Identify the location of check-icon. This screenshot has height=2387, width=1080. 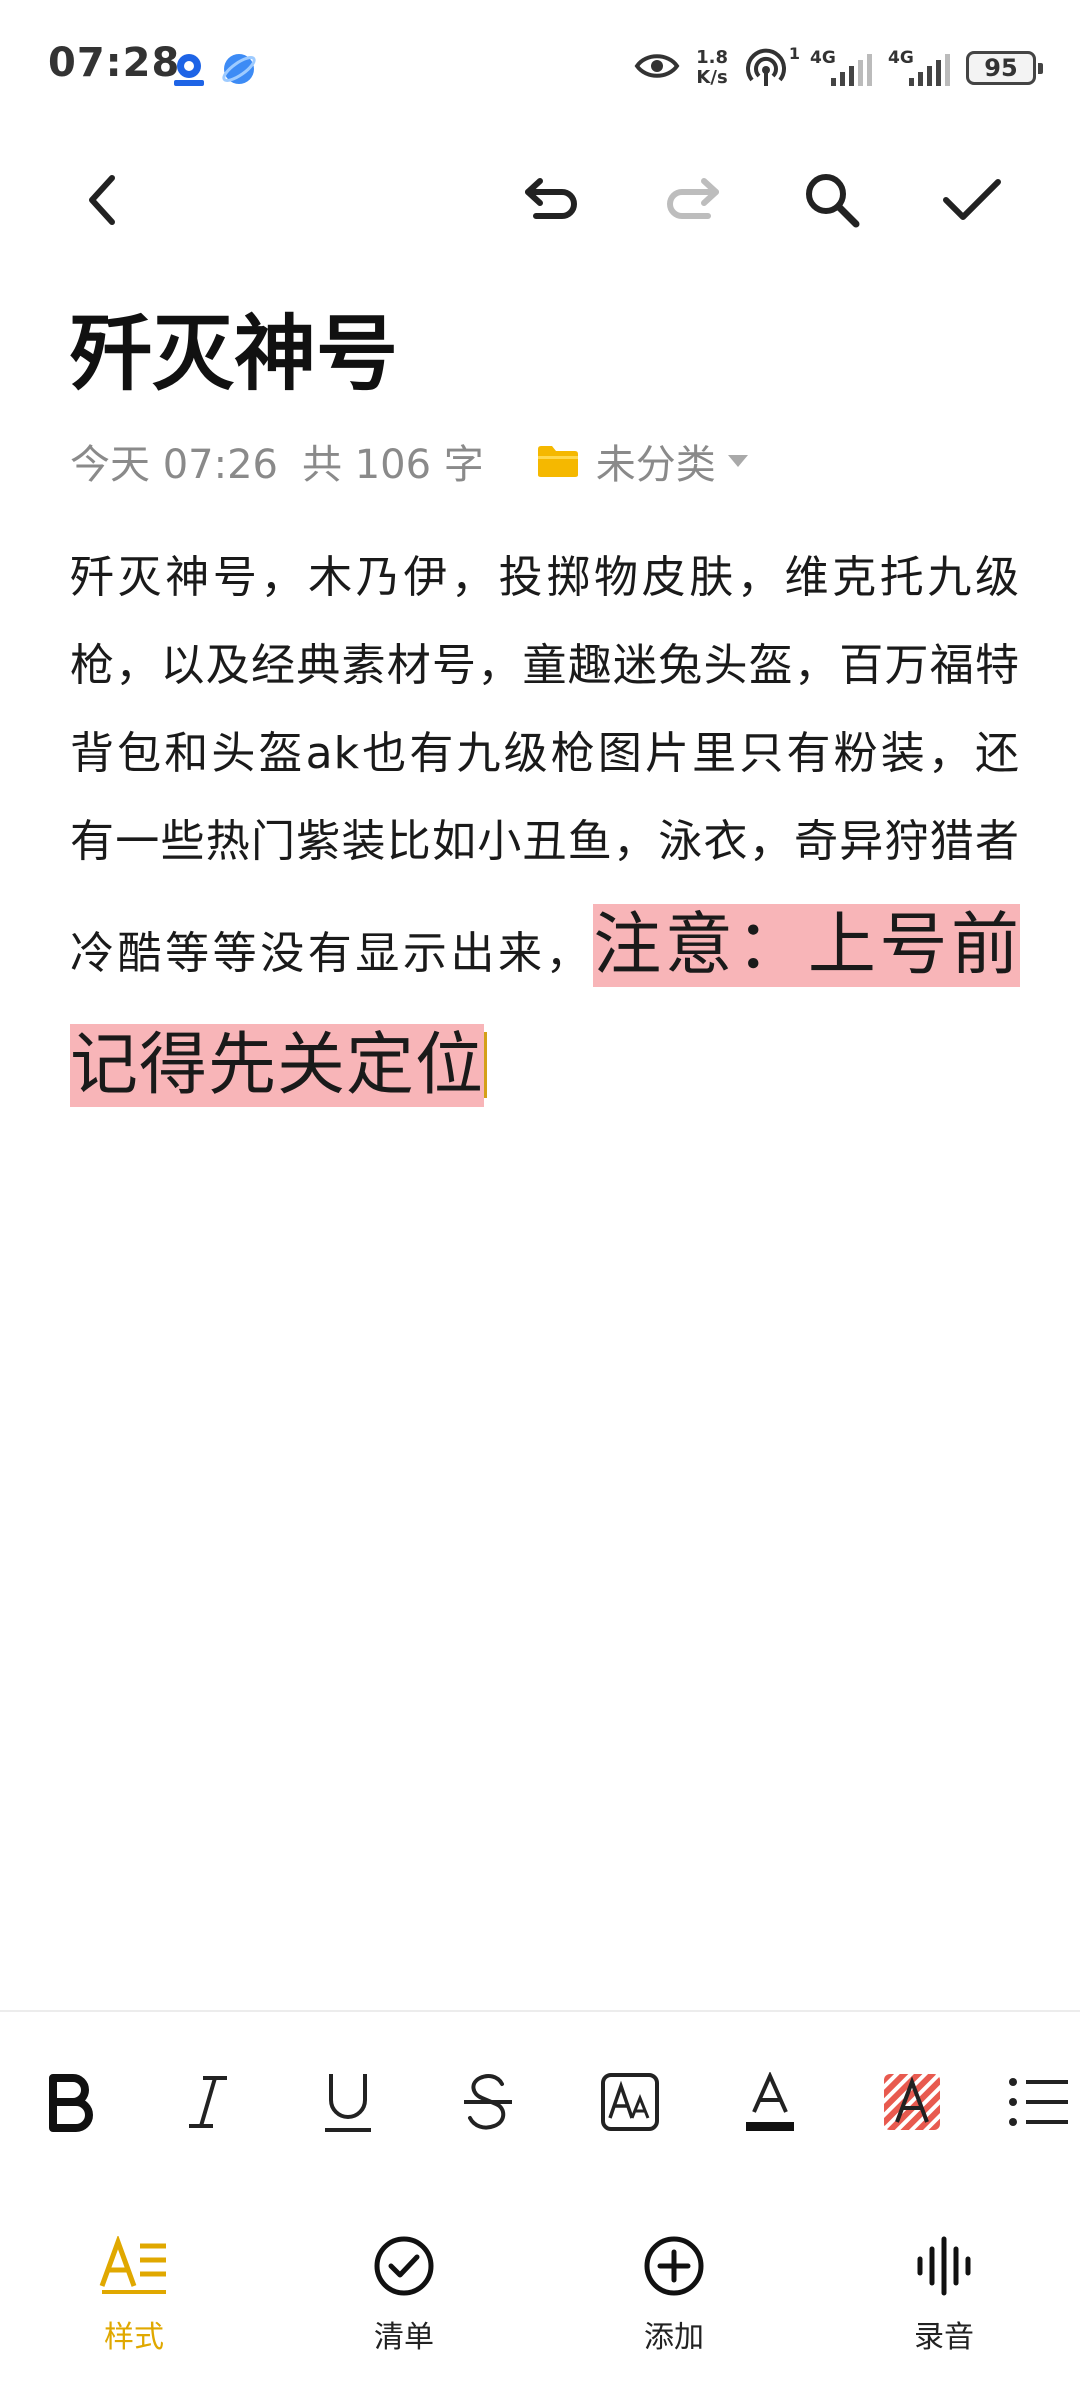
(972, 199).